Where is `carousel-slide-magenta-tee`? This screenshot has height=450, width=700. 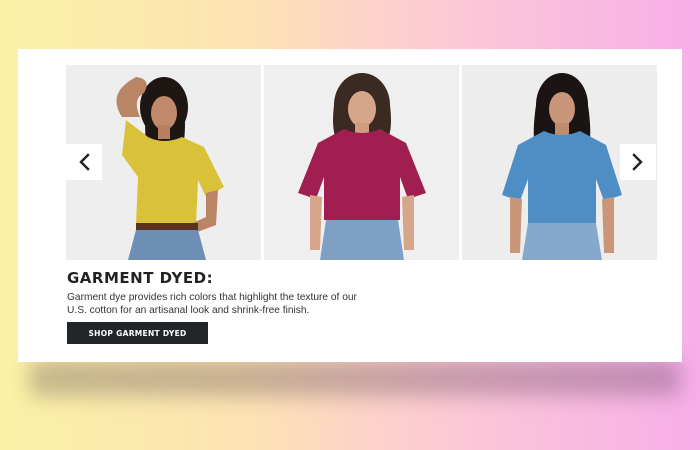 carousel-slide-magenta-tee is located at coordinates (361, 162).